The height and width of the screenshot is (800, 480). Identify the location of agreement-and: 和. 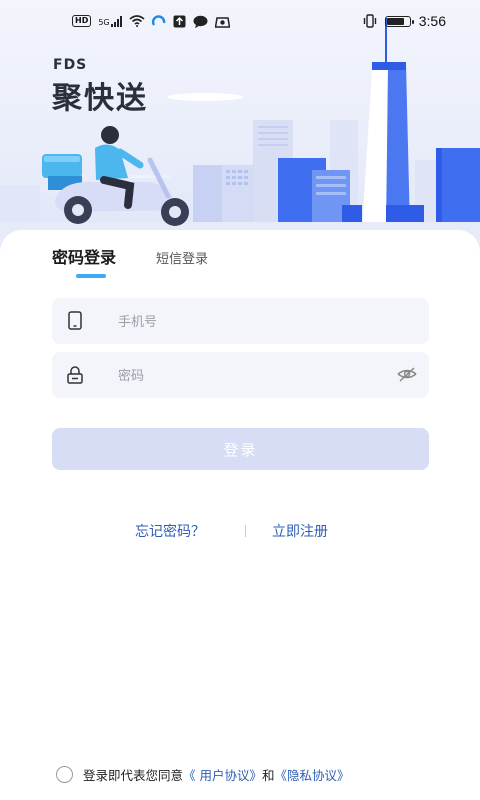
(268, 775).